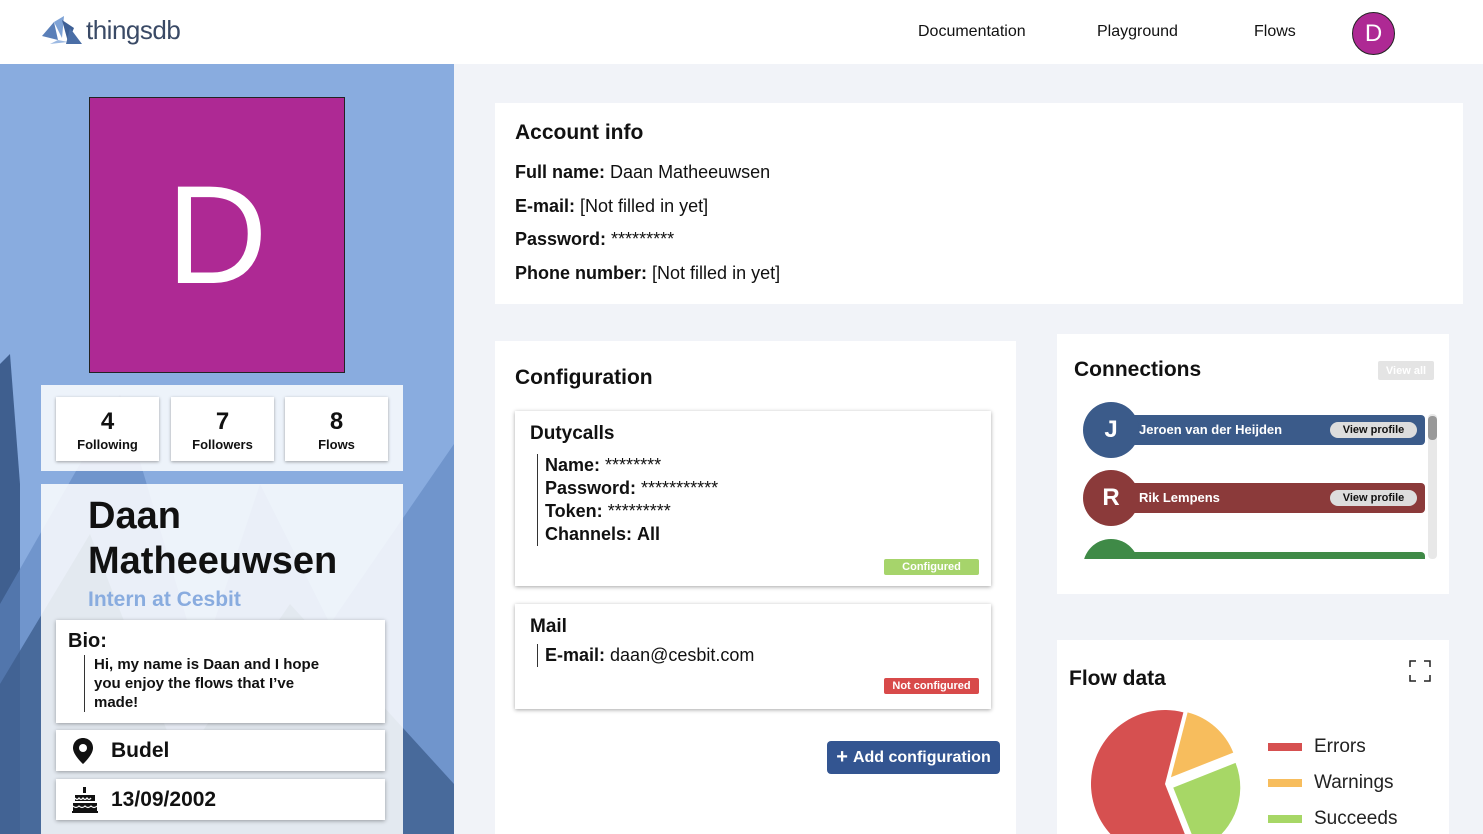 The height and width of the screenshot is (834, 1483). I want to click on view-all-button: View all, so click(1406, 370).